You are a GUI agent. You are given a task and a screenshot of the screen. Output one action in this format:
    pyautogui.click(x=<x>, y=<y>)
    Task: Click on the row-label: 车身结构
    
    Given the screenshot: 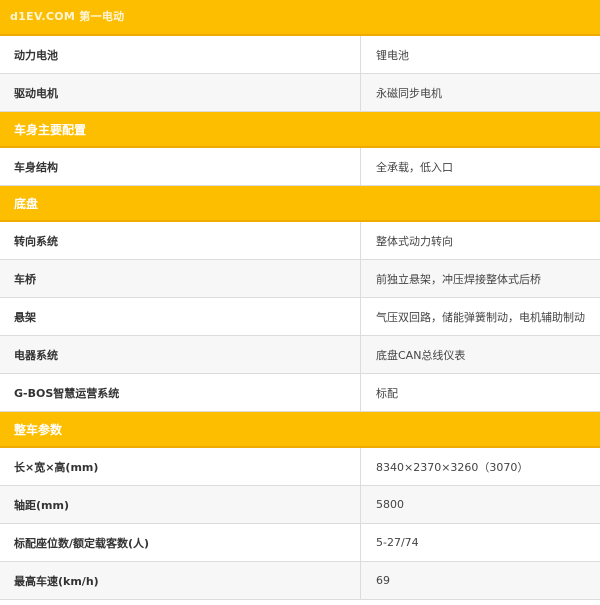 What is the action you would take?
    pyautogui.click(x=180, y=166)
    